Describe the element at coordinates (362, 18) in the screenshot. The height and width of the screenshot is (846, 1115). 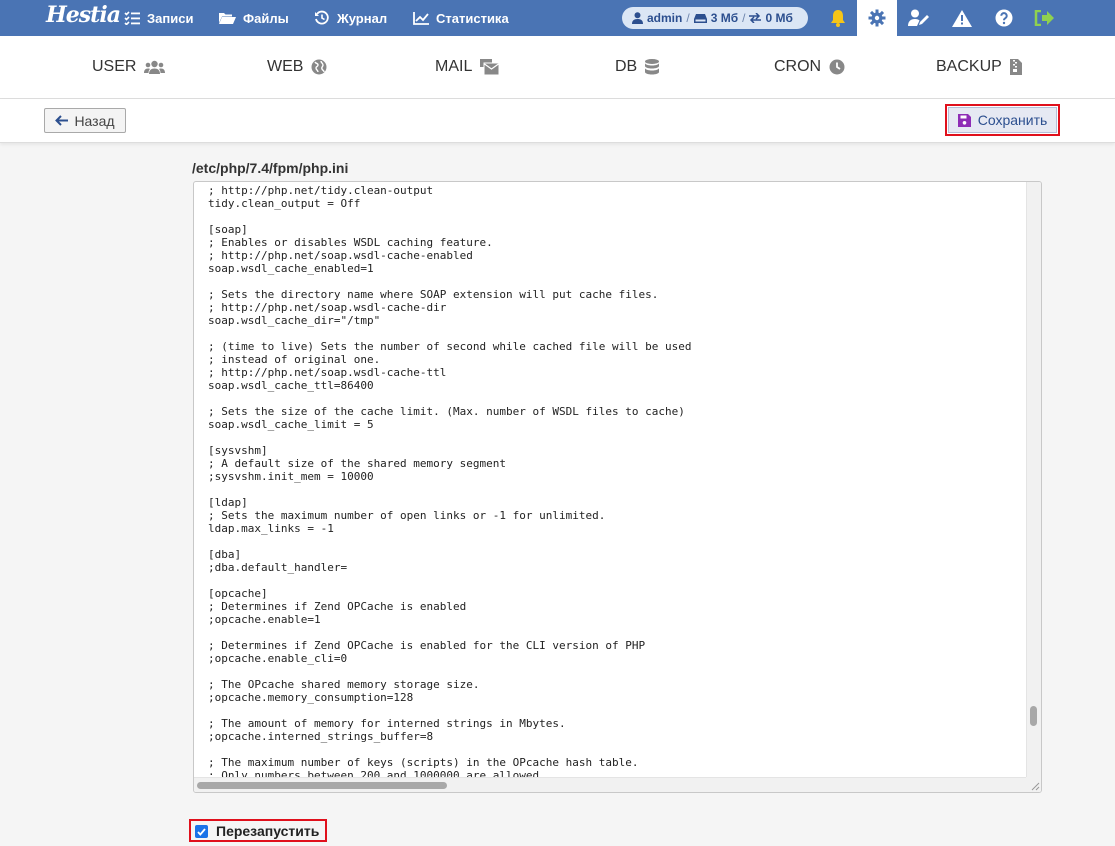
I see `nav-journal-label: Журнал` at that location.